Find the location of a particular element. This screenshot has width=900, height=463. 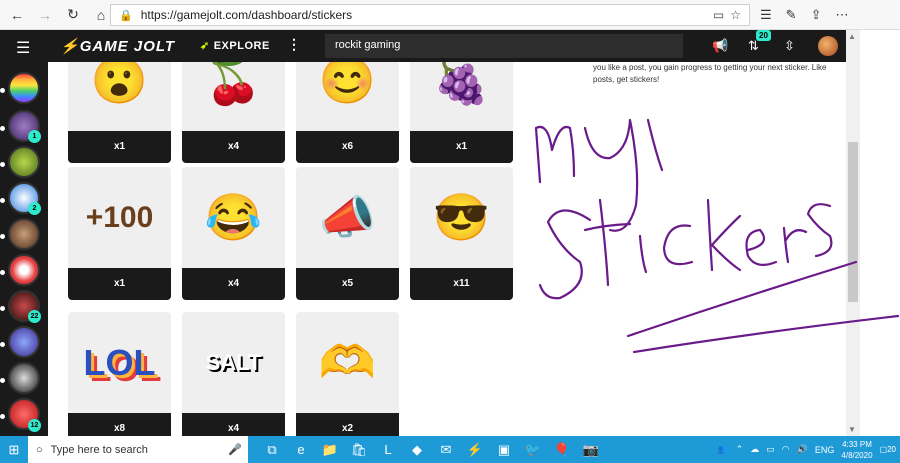

volume-icon: 🔊 is located at coordinates (802, 449).